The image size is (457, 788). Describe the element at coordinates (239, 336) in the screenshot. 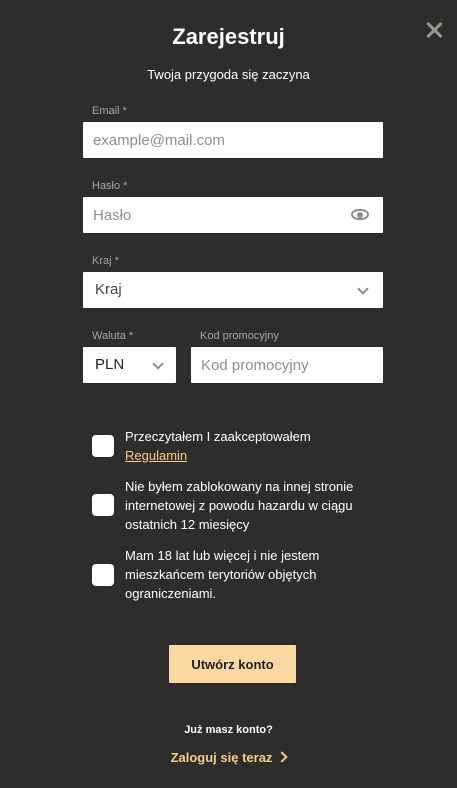

I see `promo-label: Kod promocyjny` at that location.